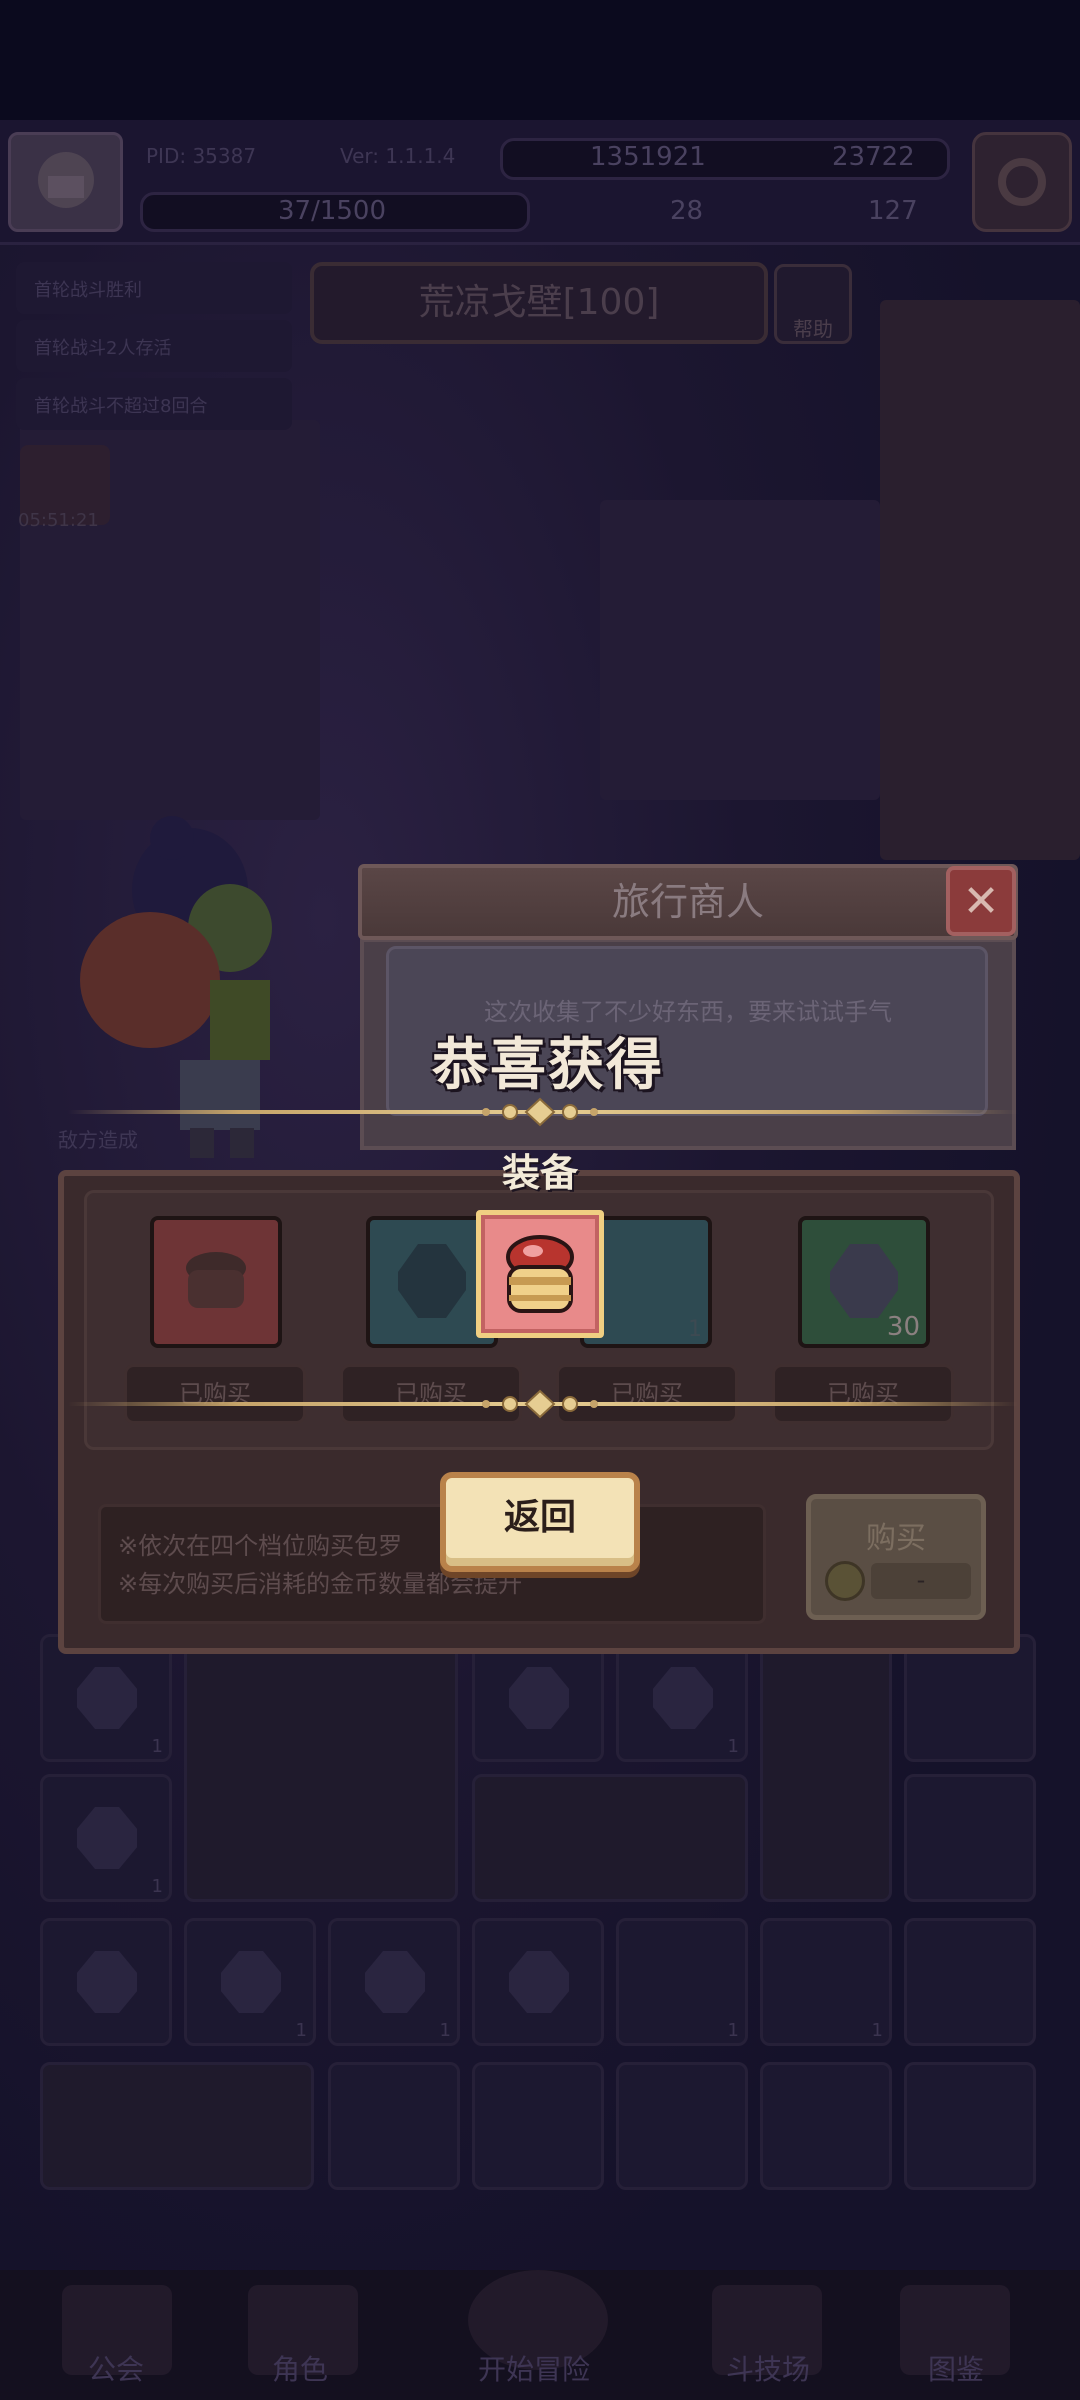 This screenshot has height=2400, width=1080. I want to click on bag-count: 127, so click(893, 211).